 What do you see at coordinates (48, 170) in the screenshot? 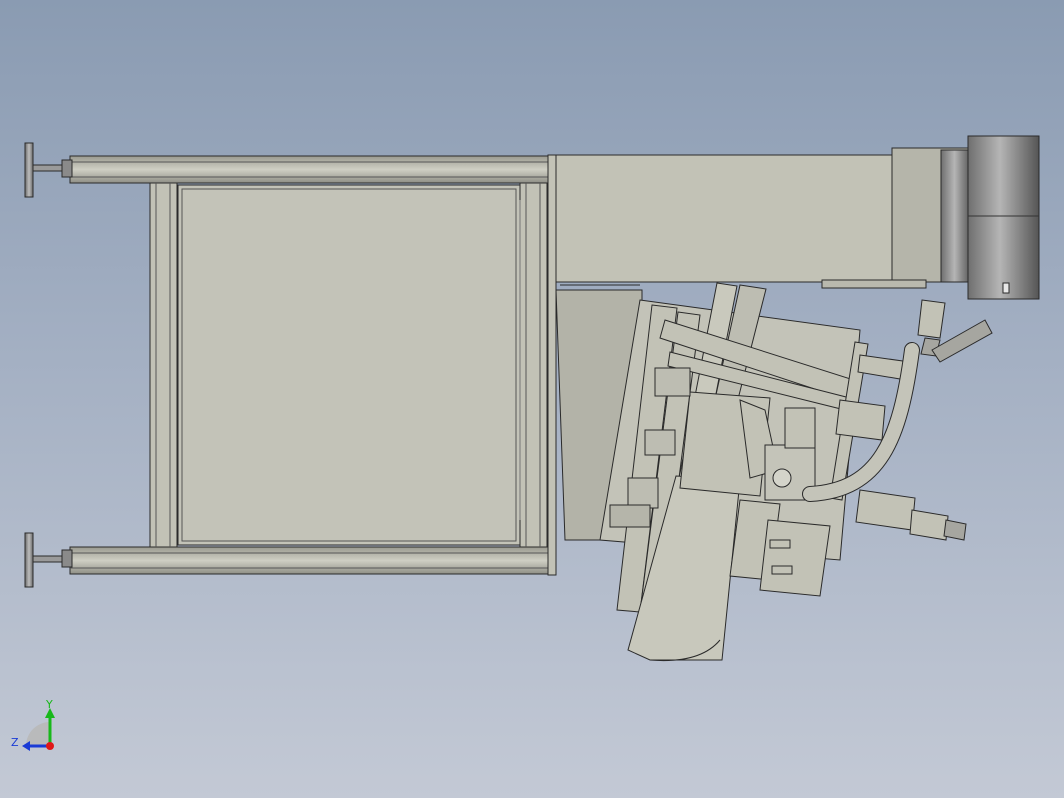
I see `leveling-foot-top` at bounding box center [48, 170].